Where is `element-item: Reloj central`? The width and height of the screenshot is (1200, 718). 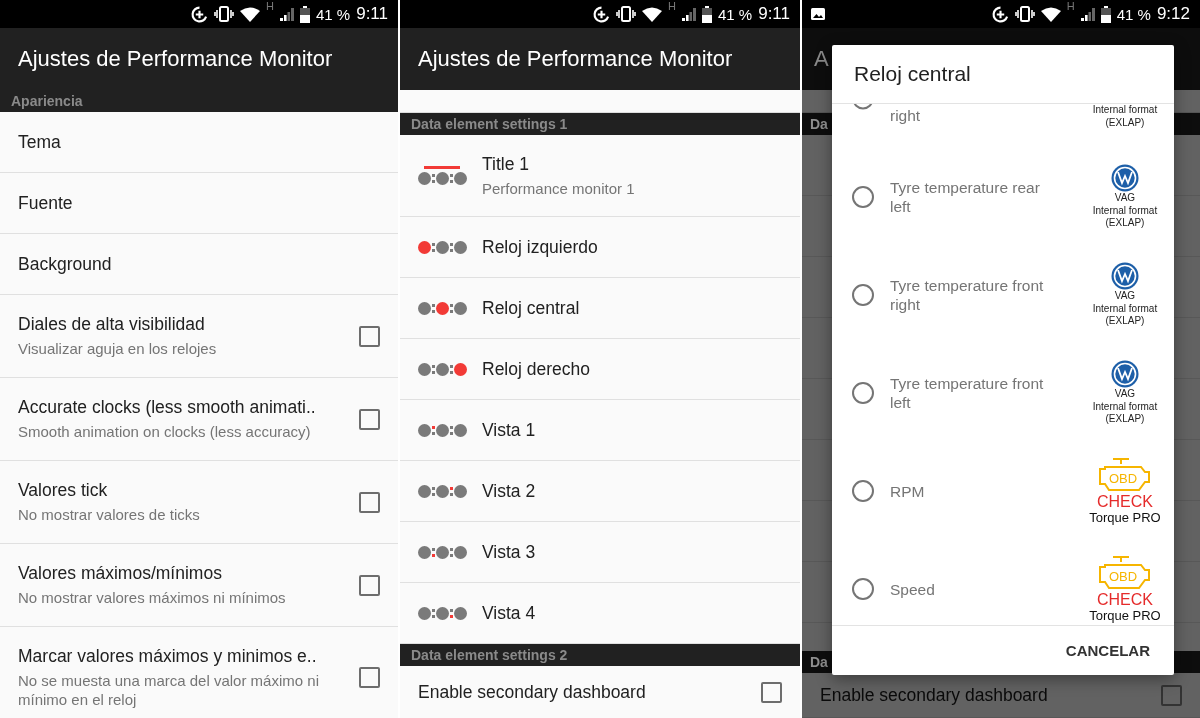 element-item: Reloj central is located at coordinates (600, 308).